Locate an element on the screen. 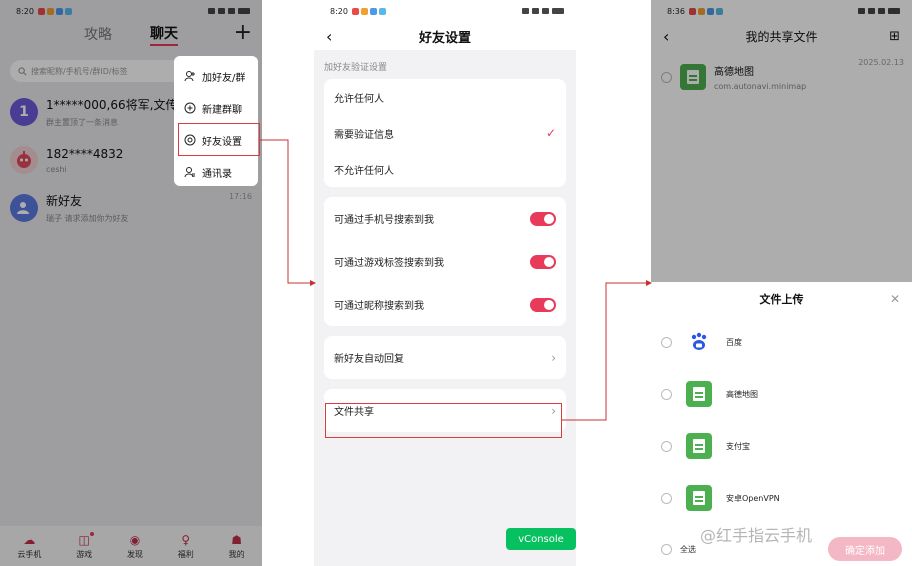  page-title: 我的共享文件 is located at coordinates (781, 36).